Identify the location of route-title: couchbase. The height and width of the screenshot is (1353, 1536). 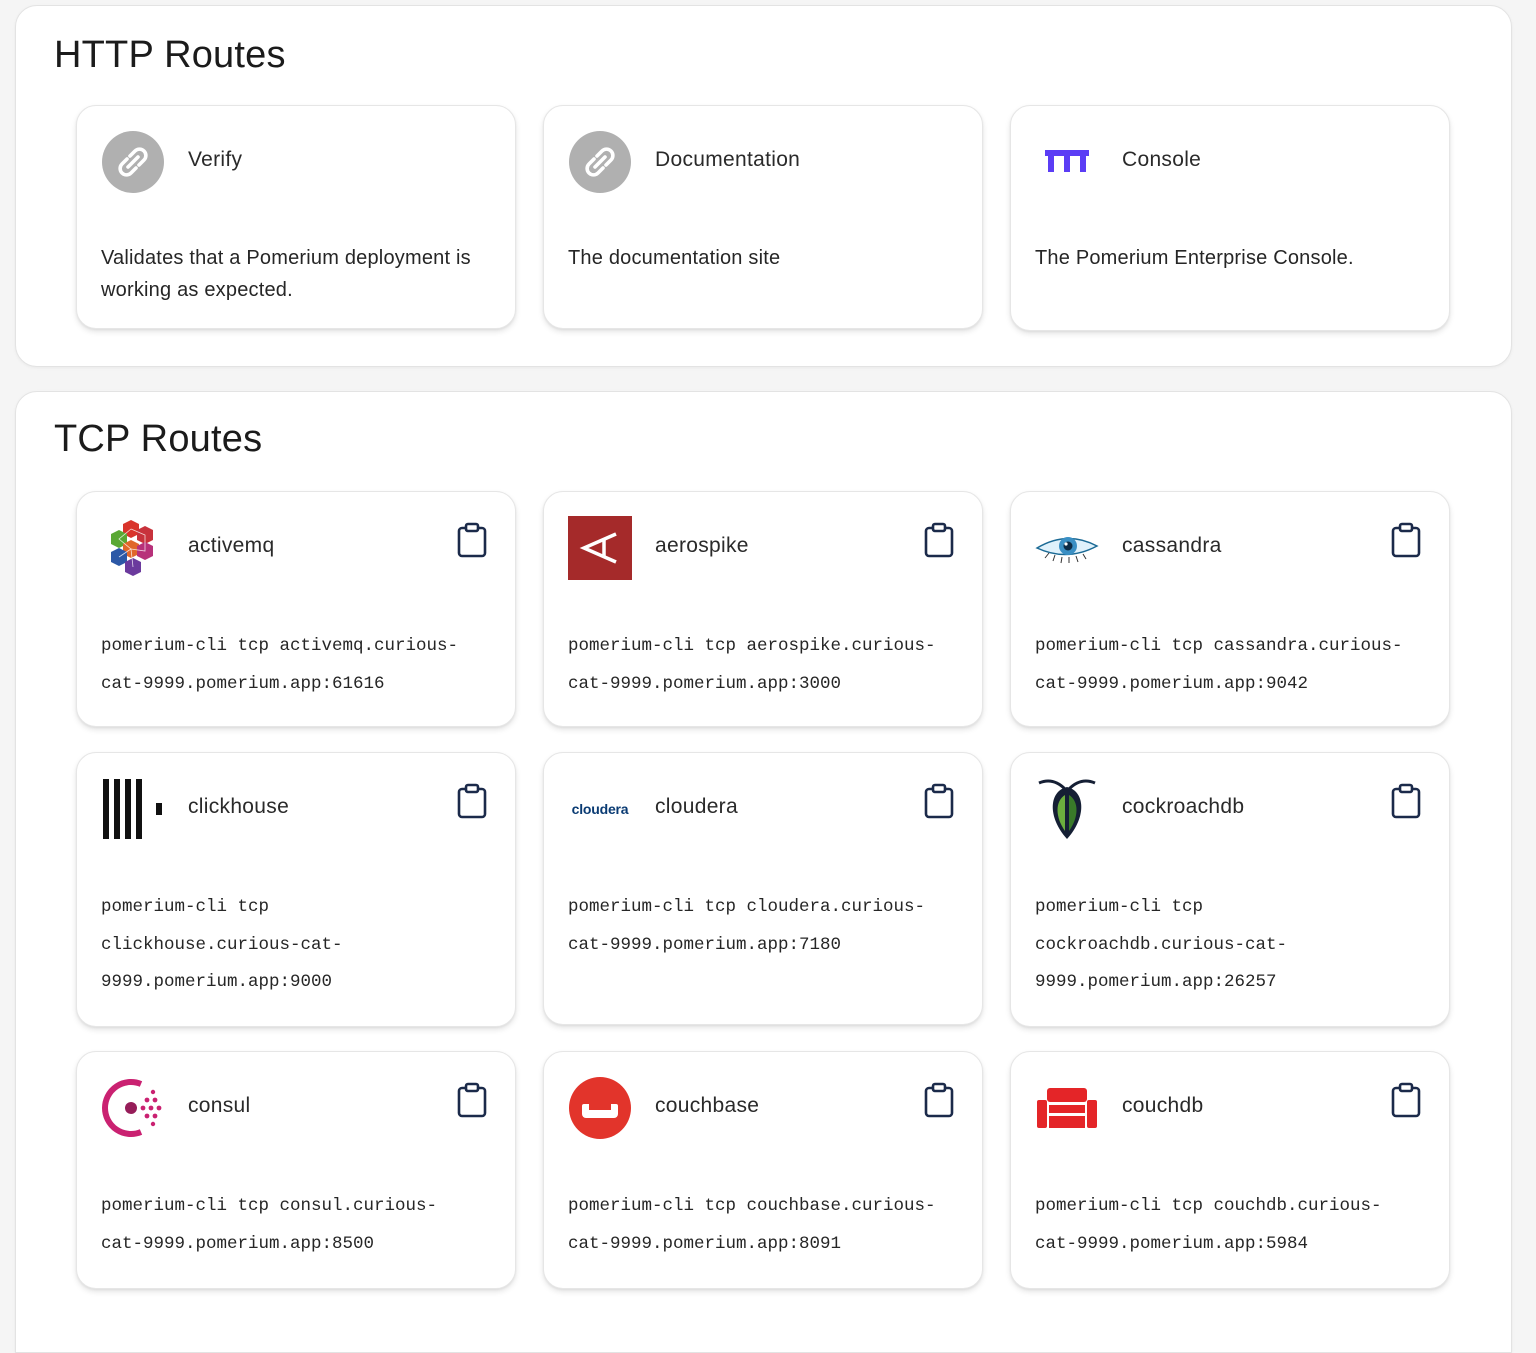
(707, 1105).